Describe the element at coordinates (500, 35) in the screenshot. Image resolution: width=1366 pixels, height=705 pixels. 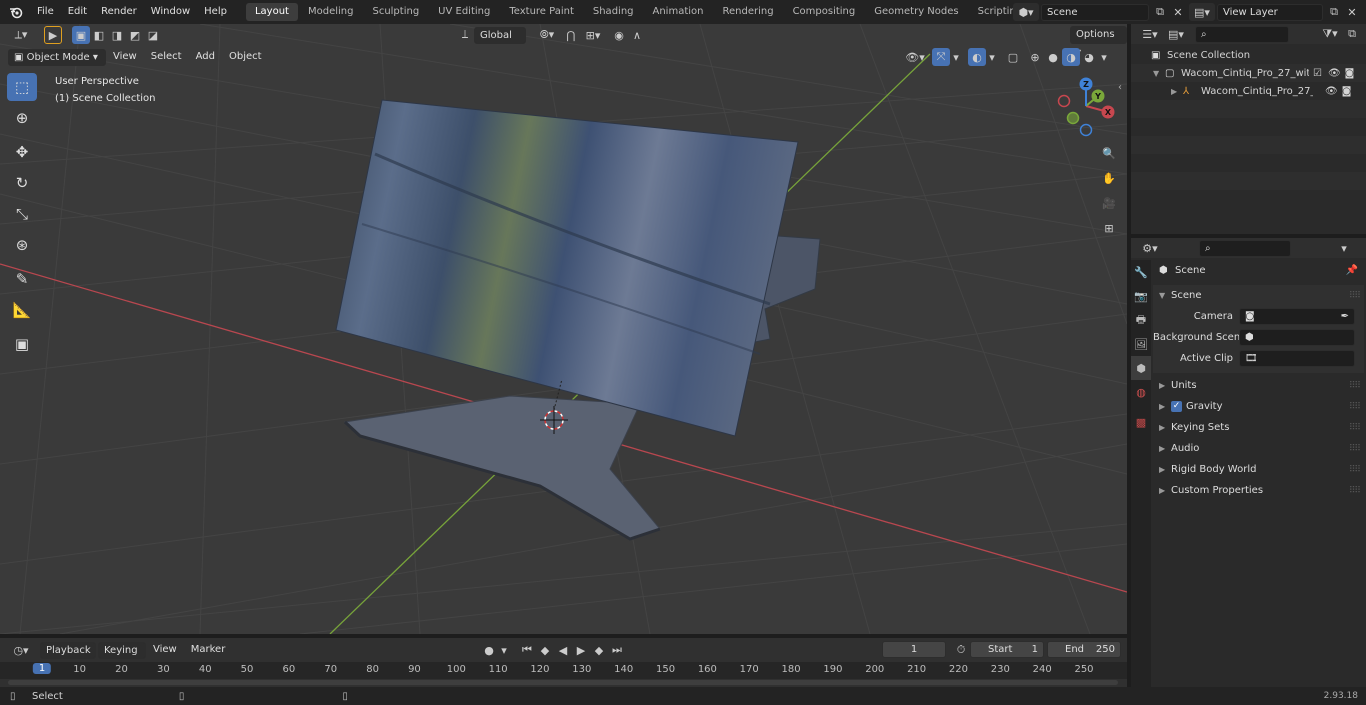
I see `orientation-select: Global` at that location.